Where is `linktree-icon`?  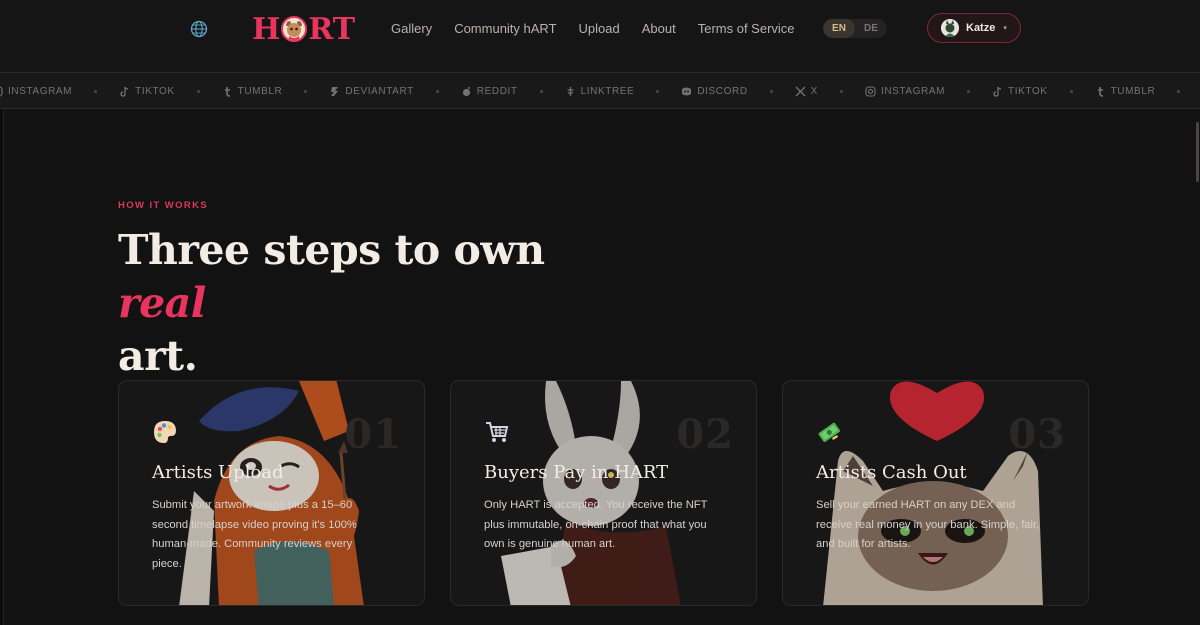
linktree-icon is located at coordinates (570, 91).